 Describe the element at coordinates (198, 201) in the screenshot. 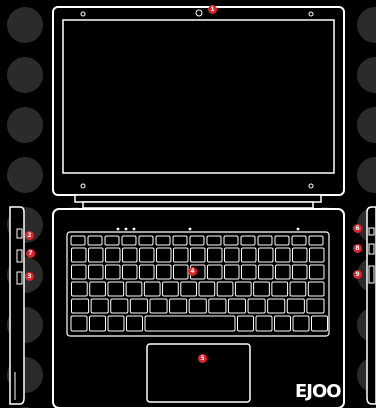

I see `hinge` at that location.